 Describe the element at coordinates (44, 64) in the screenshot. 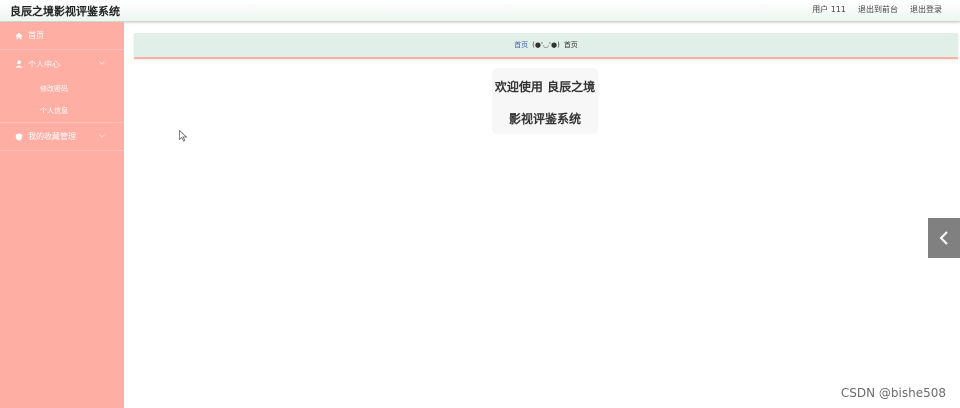

I see `sidebar-item-label: 个人中心` at that location.